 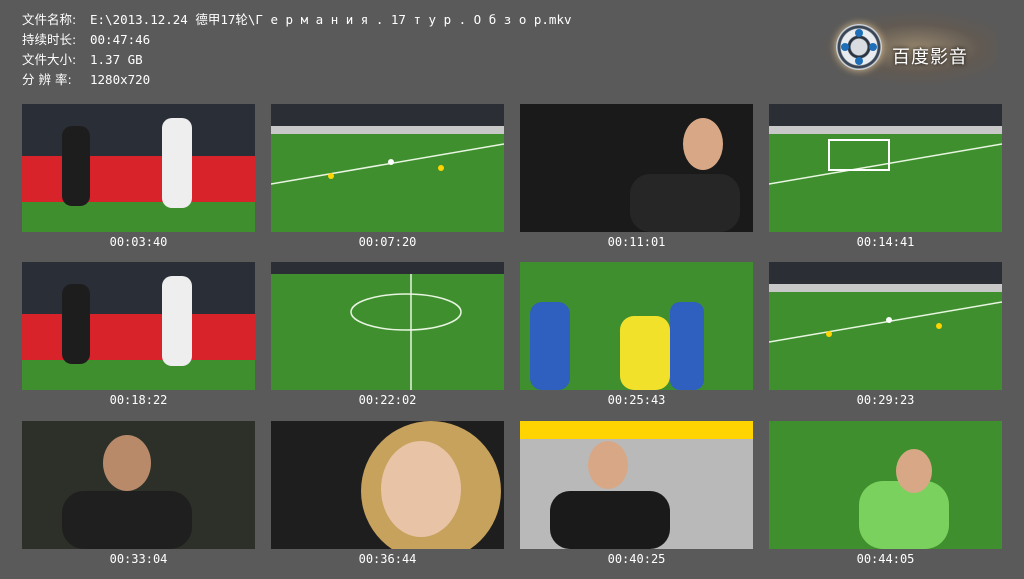 What do you see at coordinates (47, 79) in the screenshot?
I see `resolution-label: 分 辨 率:` at bounding box center [47, 79].